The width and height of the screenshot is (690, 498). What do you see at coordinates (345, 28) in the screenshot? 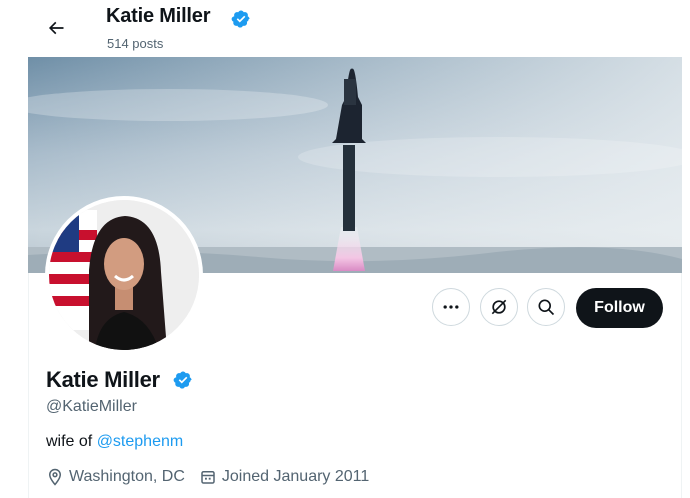
I see `top-bar: Katie Miller 514 posts` at bounding box center [345, 28].